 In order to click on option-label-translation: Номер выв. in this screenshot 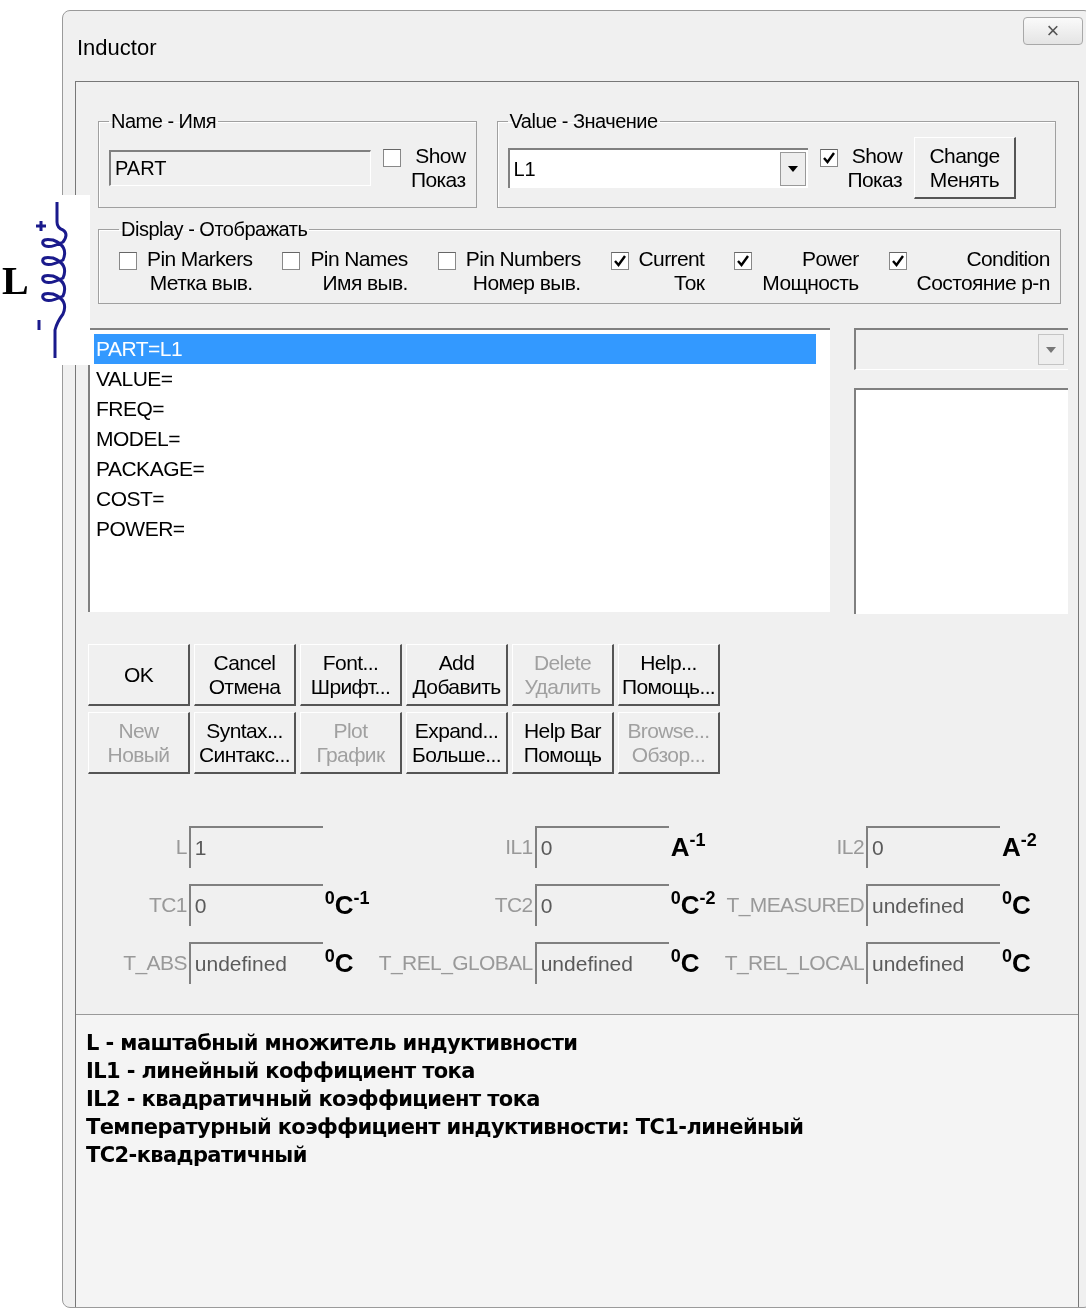, I will do `click(526, 283)`.